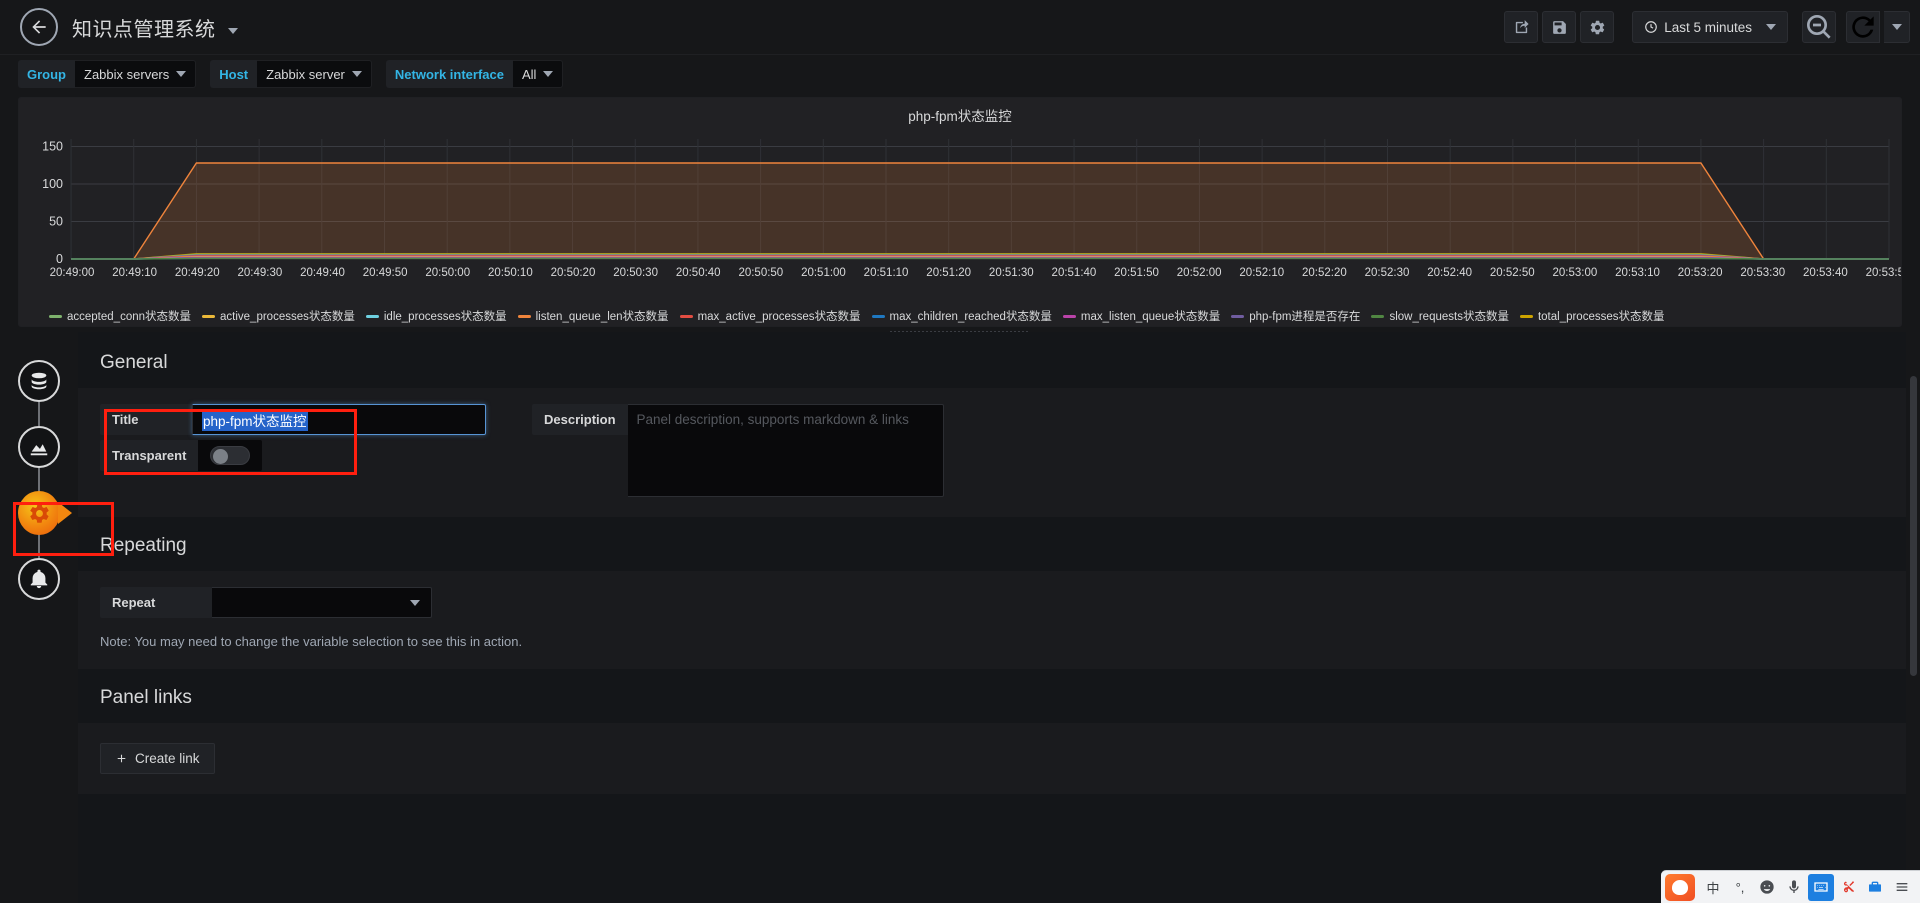 The image size is (1920, 903). I want to click on ime-emoji-button, so click(1767, 887).